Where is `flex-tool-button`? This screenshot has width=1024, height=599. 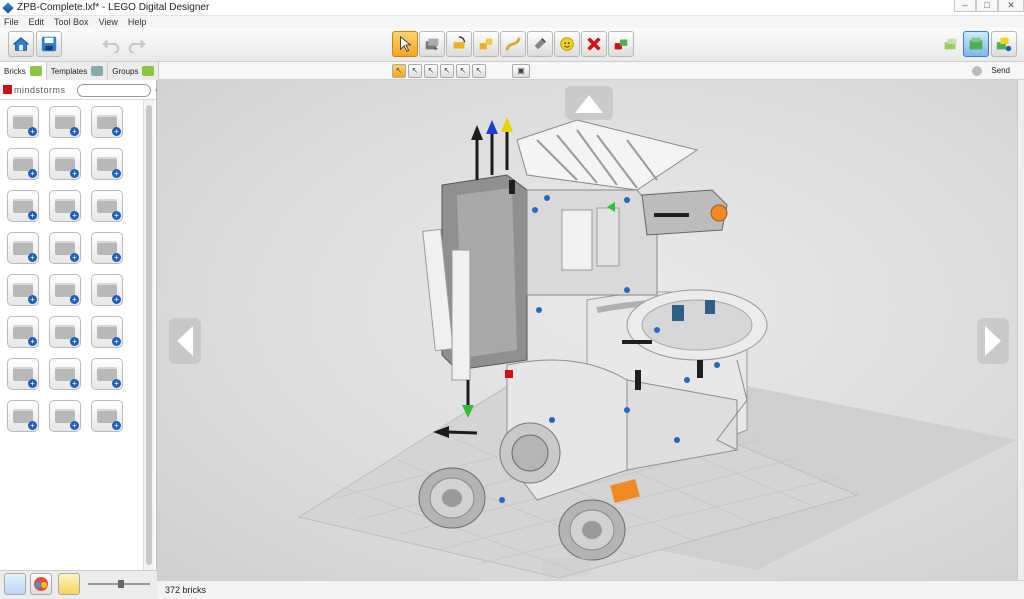 flex-tool-button is located at coordinates (513, 44).